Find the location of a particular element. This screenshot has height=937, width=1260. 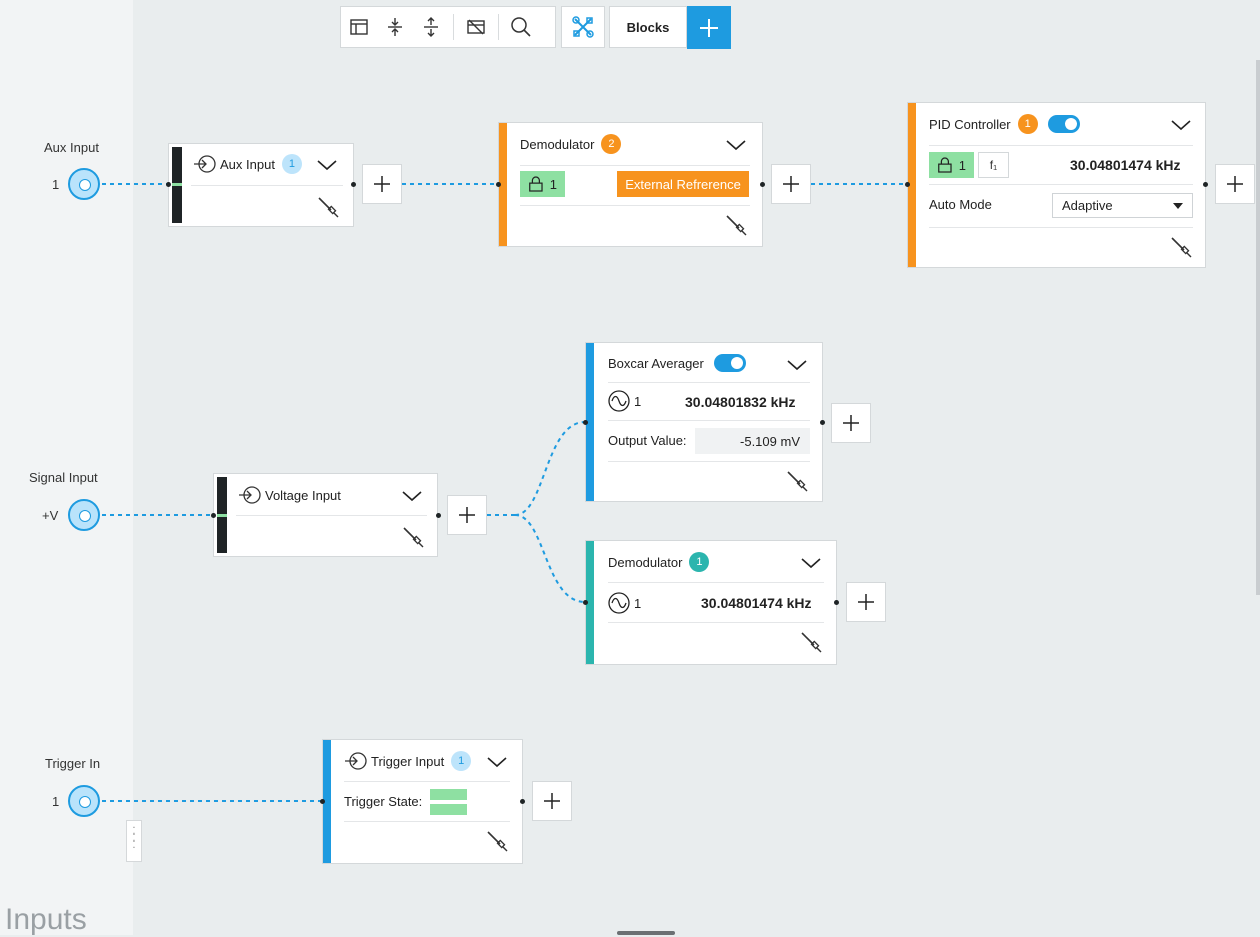

auto-mode-select: Adaptive is located at coordinates (1122, 205).